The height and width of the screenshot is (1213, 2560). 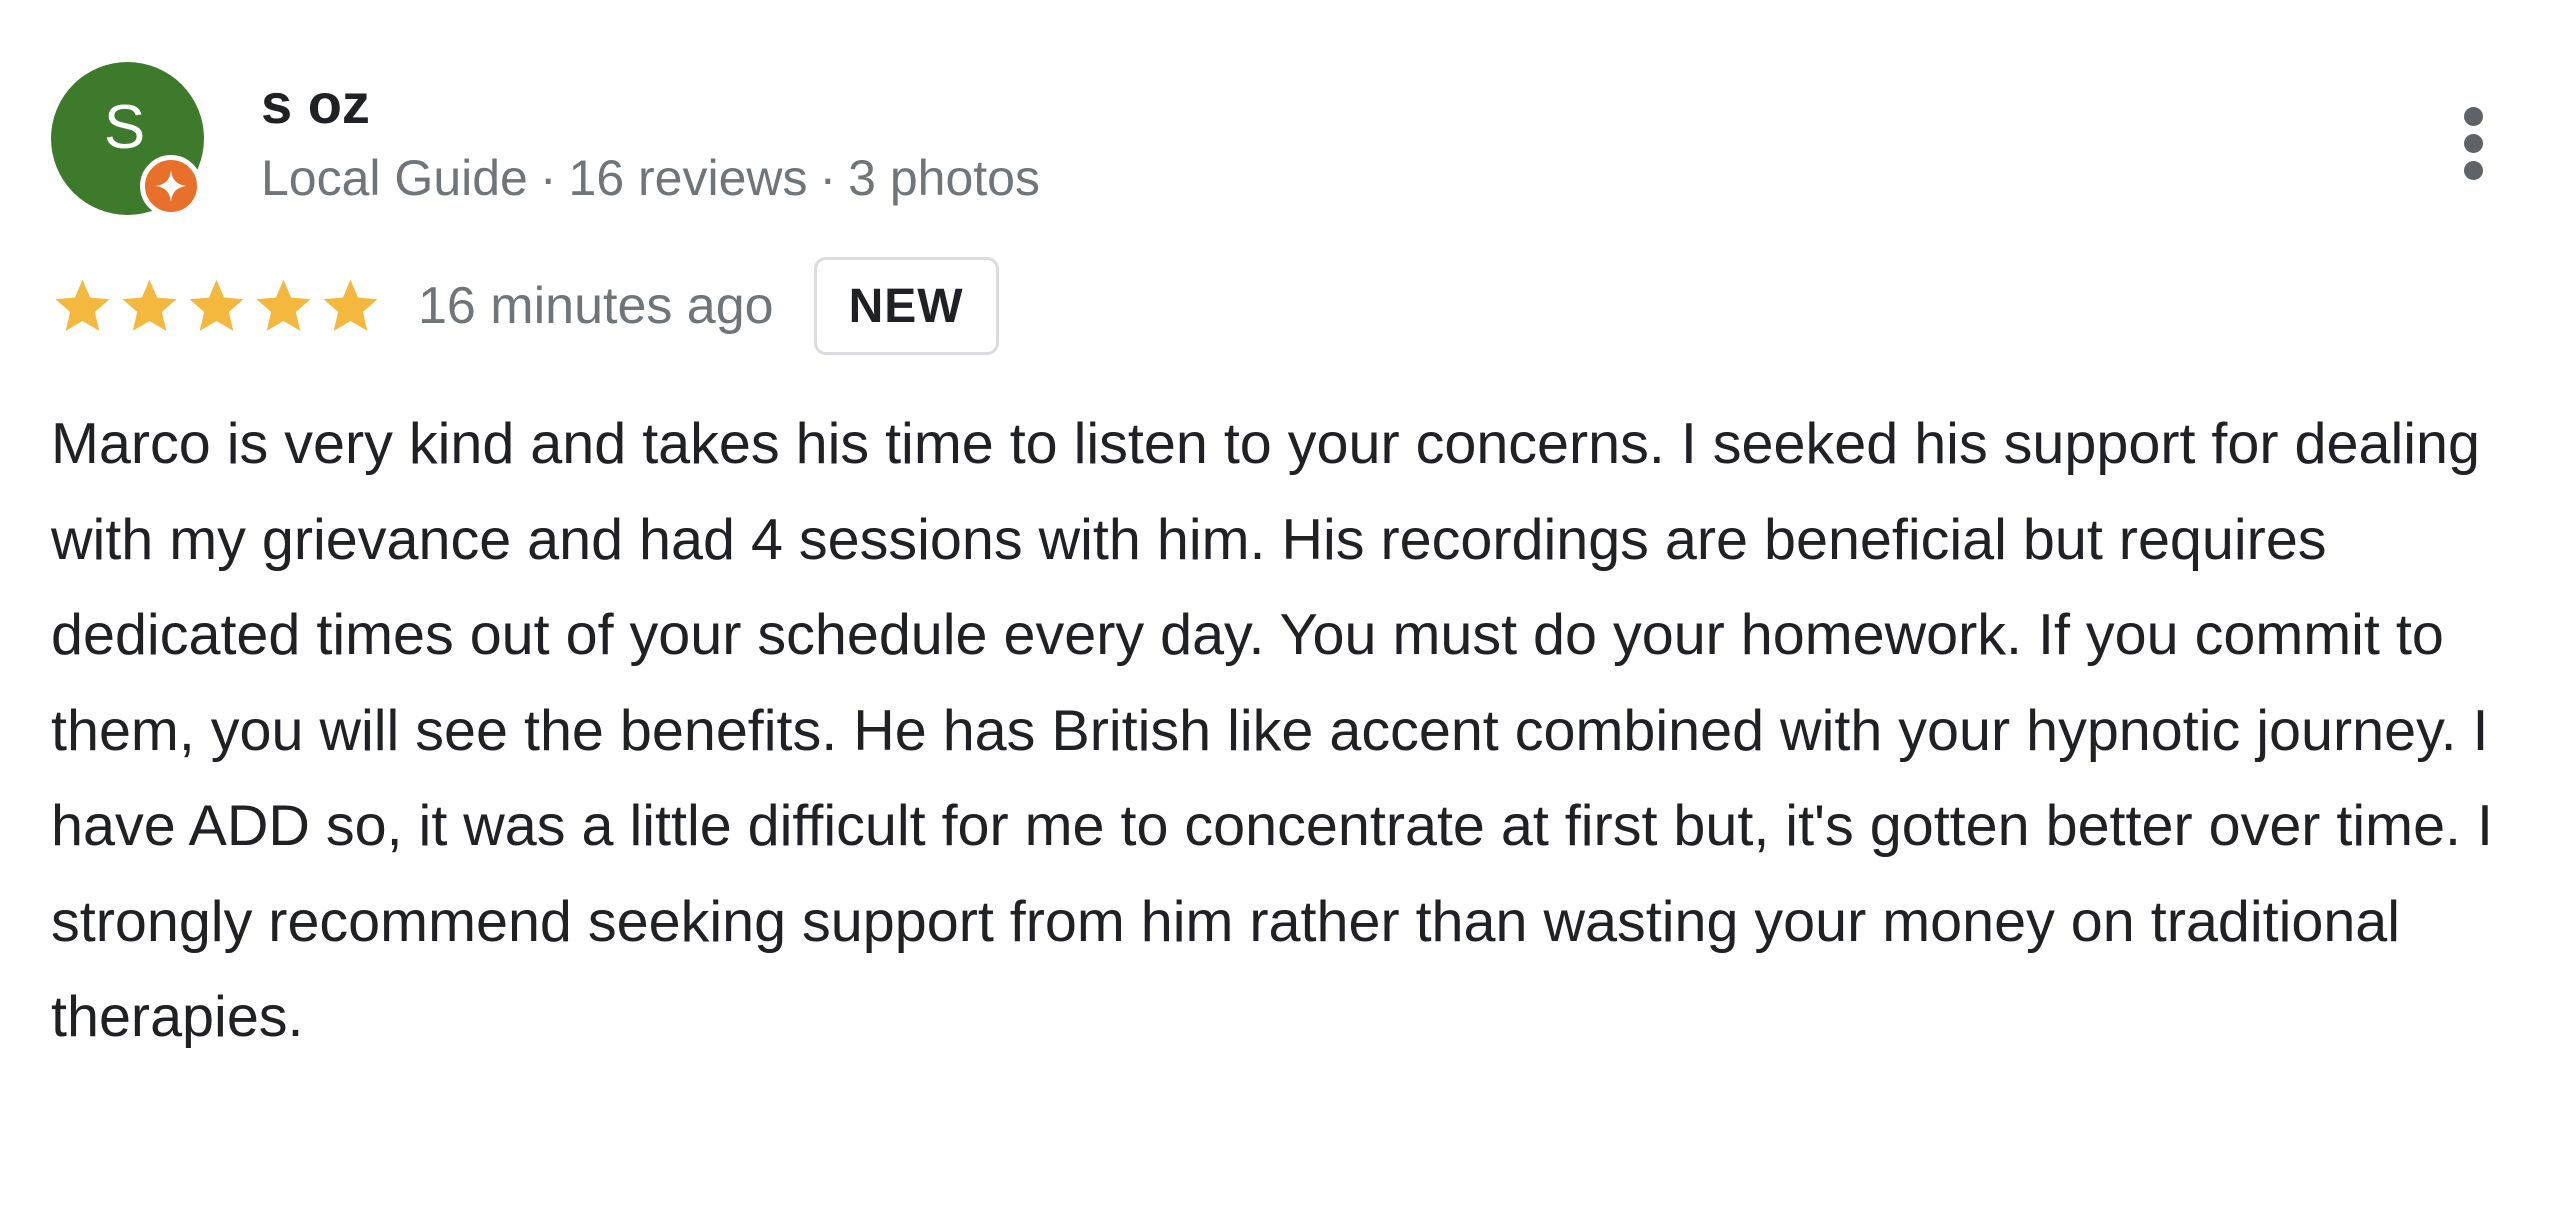 I want to click on sparkle-icon, so click(x=171, y=186).